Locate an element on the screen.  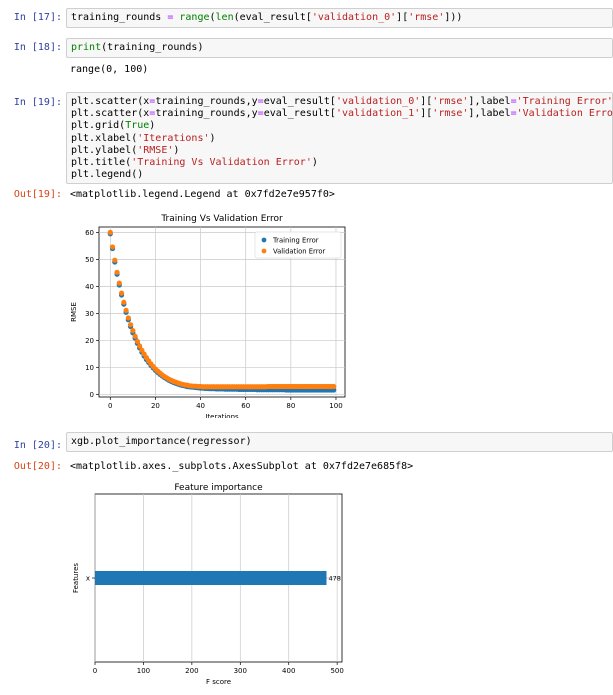
code-line: print(training_rounds) is located at coordinates (339, 48).